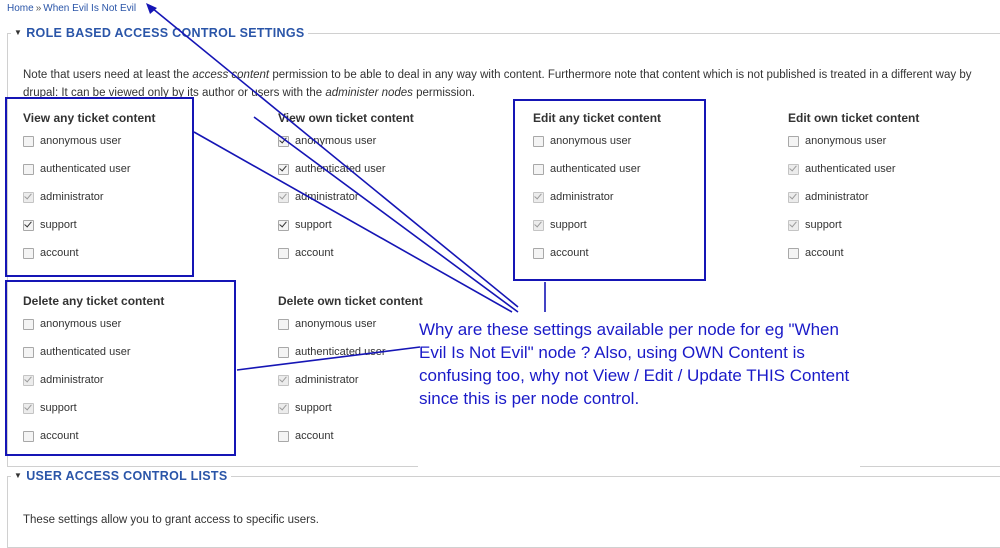  I want to click on desc-emphasis: administer nodes, so click(369, 93).